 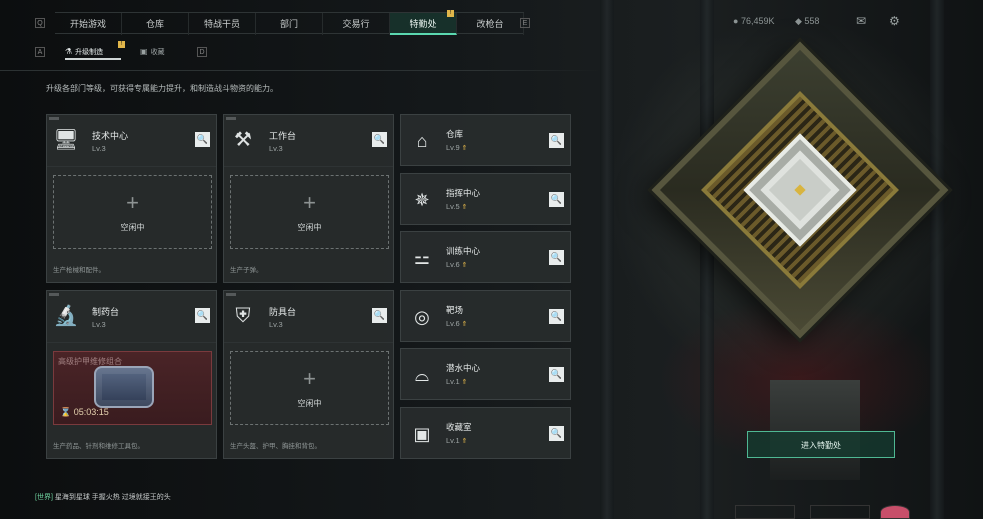 I want to click on panel-footer: 生产头盔、护甲、胸挂和背包。, so click(x=275, y=446).